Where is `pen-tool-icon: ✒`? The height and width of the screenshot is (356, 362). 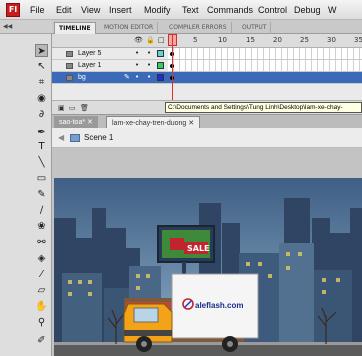
pen-tool-icon: ✒ is located at coordinates (41, 132).